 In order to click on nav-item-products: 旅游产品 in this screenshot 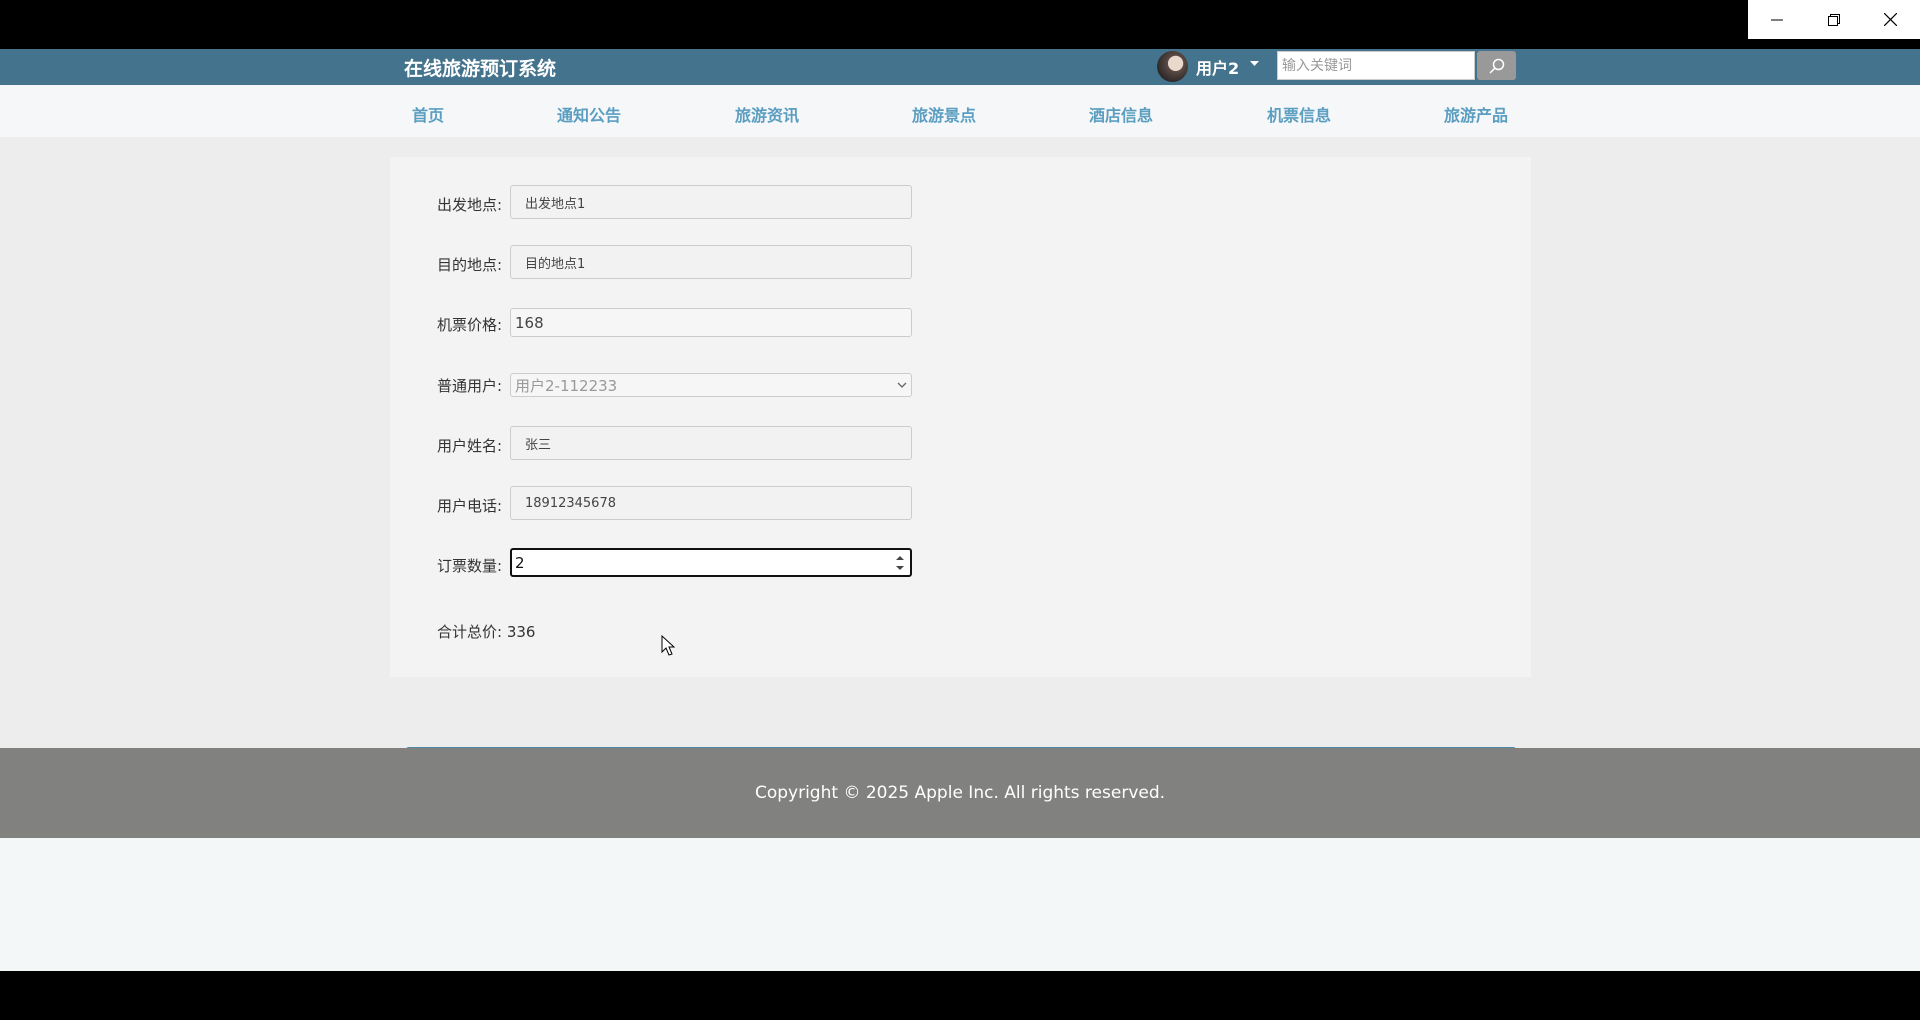, I will do `click(1476, 114)`.